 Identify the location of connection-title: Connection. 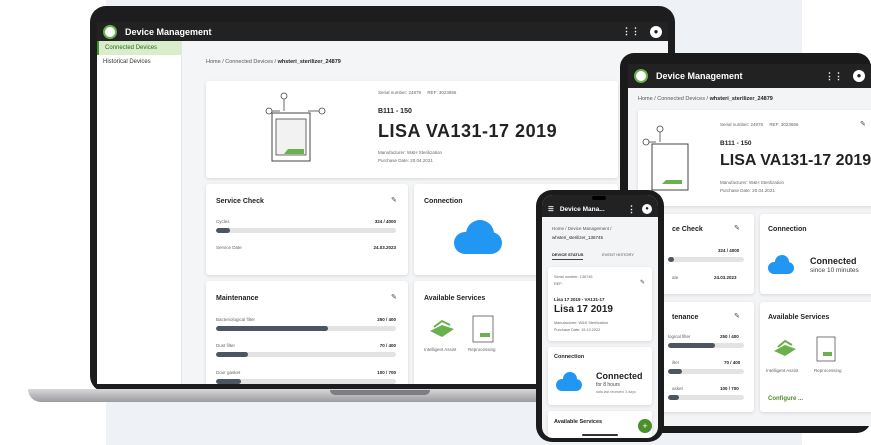
(443, 201).